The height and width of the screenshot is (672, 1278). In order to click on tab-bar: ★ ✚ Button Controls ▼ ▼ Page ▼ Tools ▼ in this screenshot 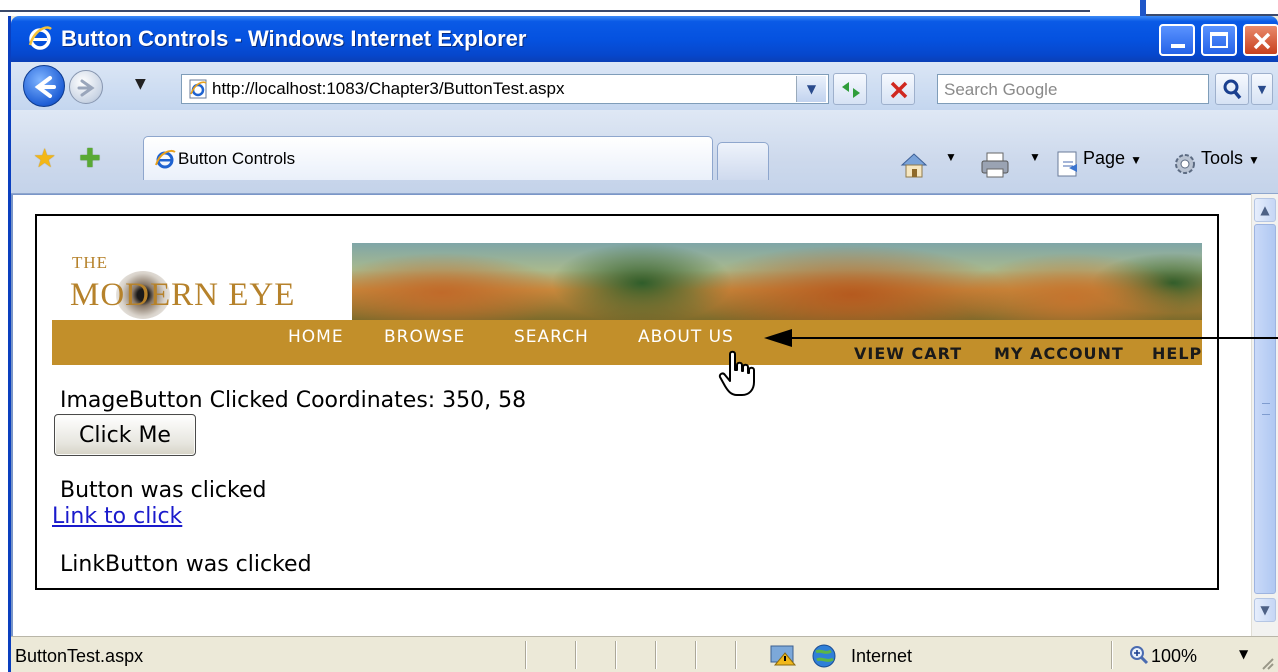, I will do `click(644, 152)`.